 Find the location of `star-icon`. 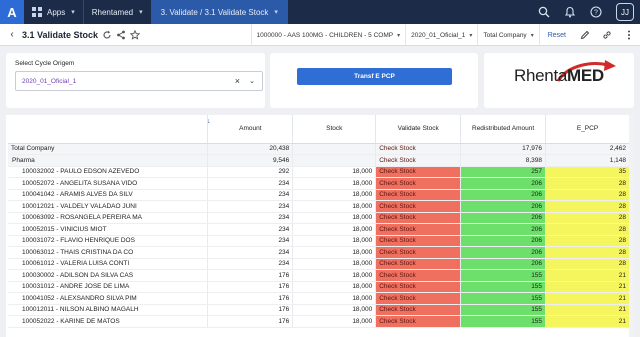

star-icon is located at coordinates (135, 34).